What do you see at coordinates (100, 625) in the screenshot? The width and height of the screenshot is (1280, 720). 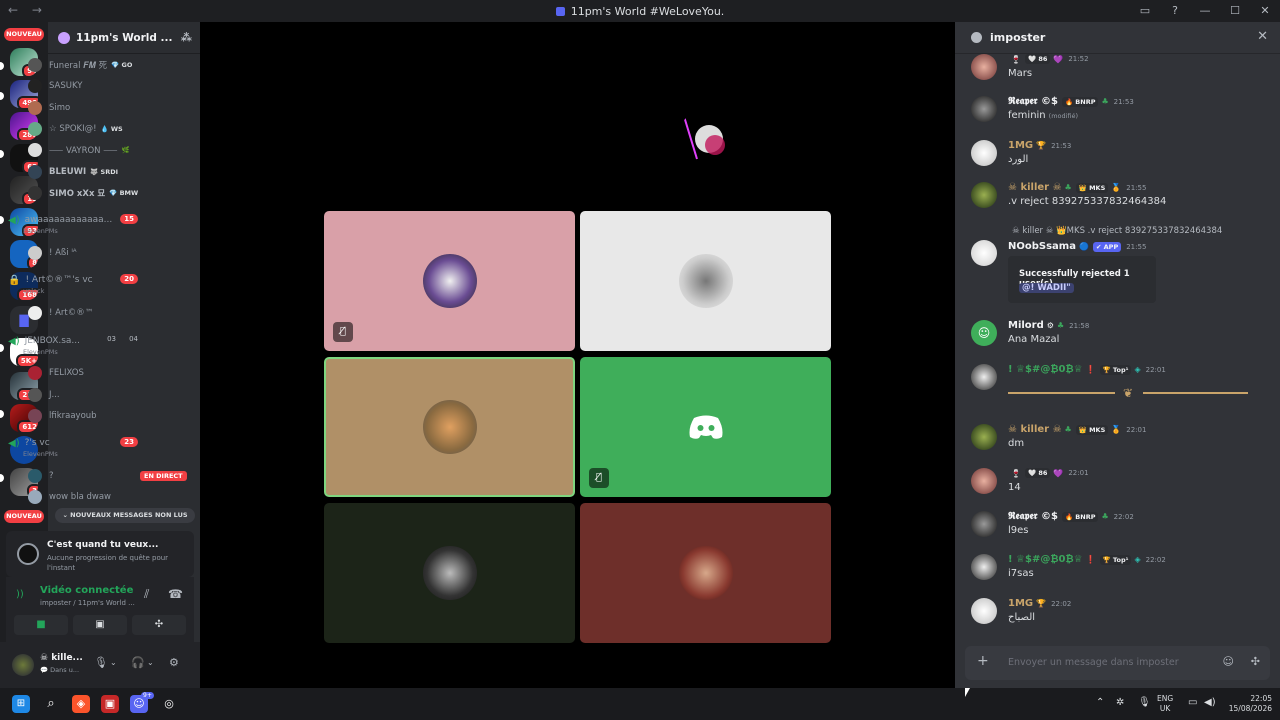 I see `screen-share-button: ▣` at bounding box center [100, 625].